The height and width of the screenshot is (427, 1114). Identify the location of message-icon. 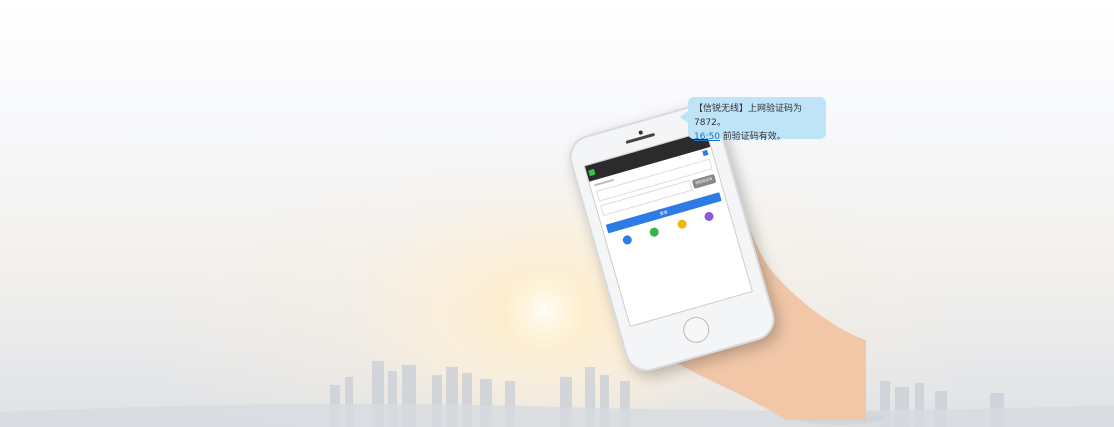
(592, 172).